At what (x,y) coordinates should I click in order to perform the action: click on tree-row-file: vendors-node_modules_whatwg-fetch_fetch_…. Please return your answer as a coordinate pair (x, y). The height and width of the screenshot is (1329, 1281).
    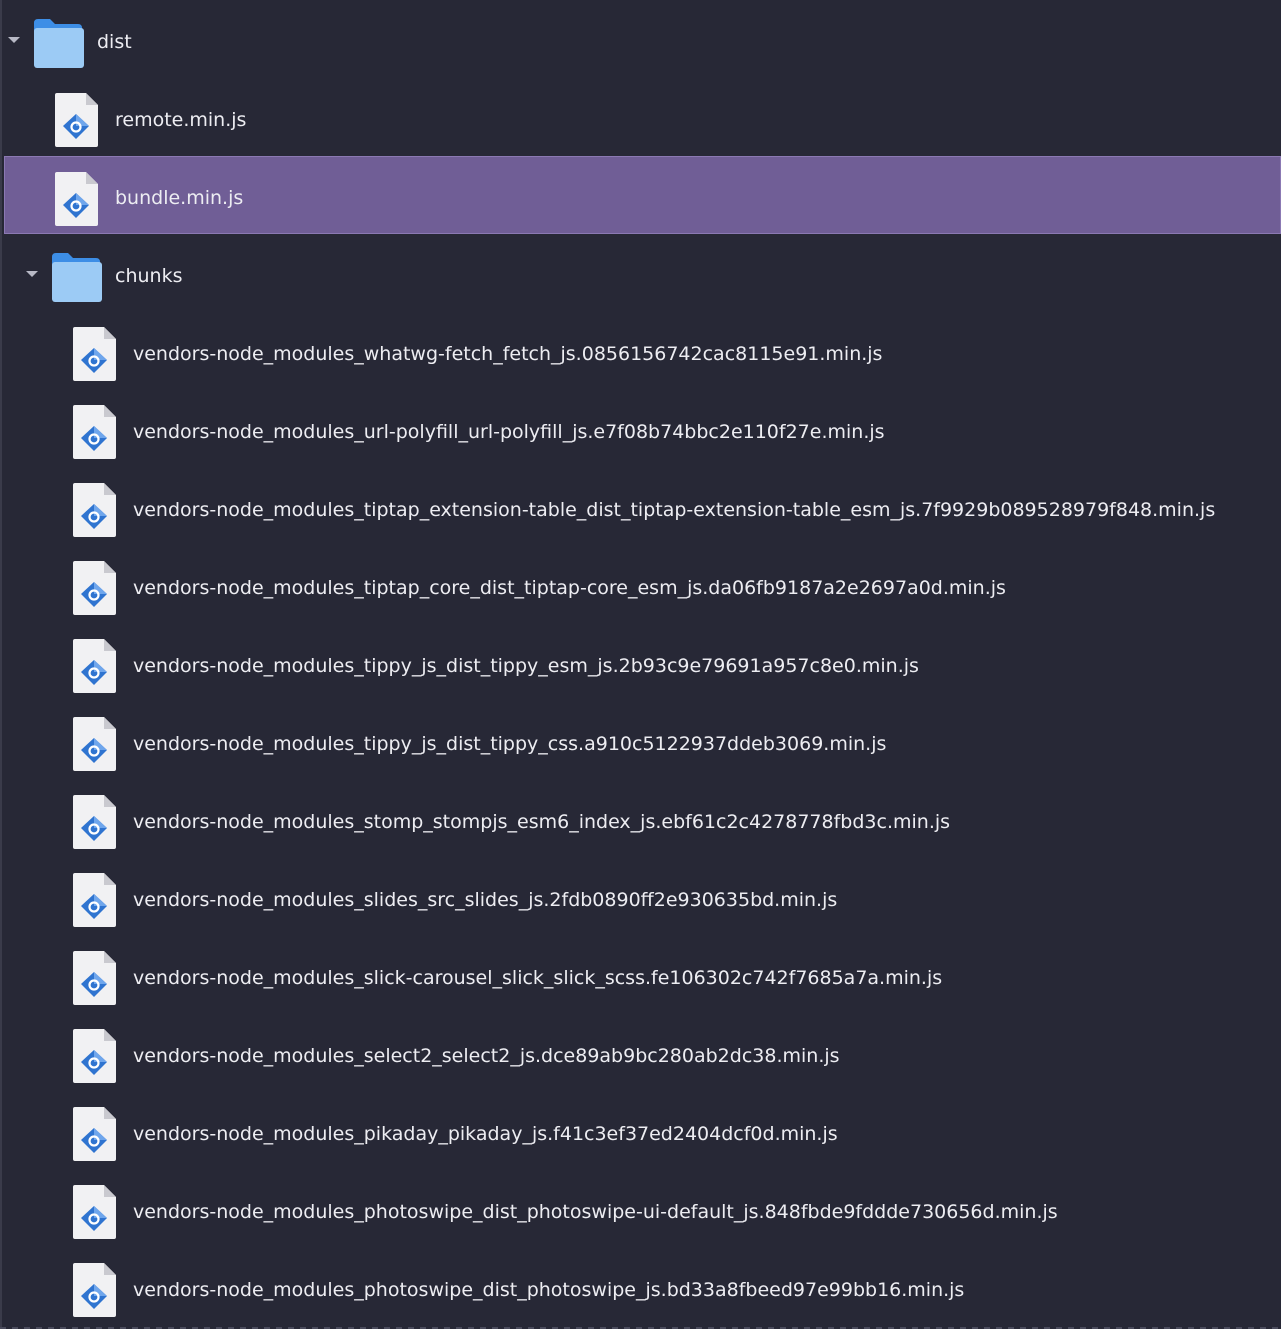
    Looking at the image, I should click on (640, 351).